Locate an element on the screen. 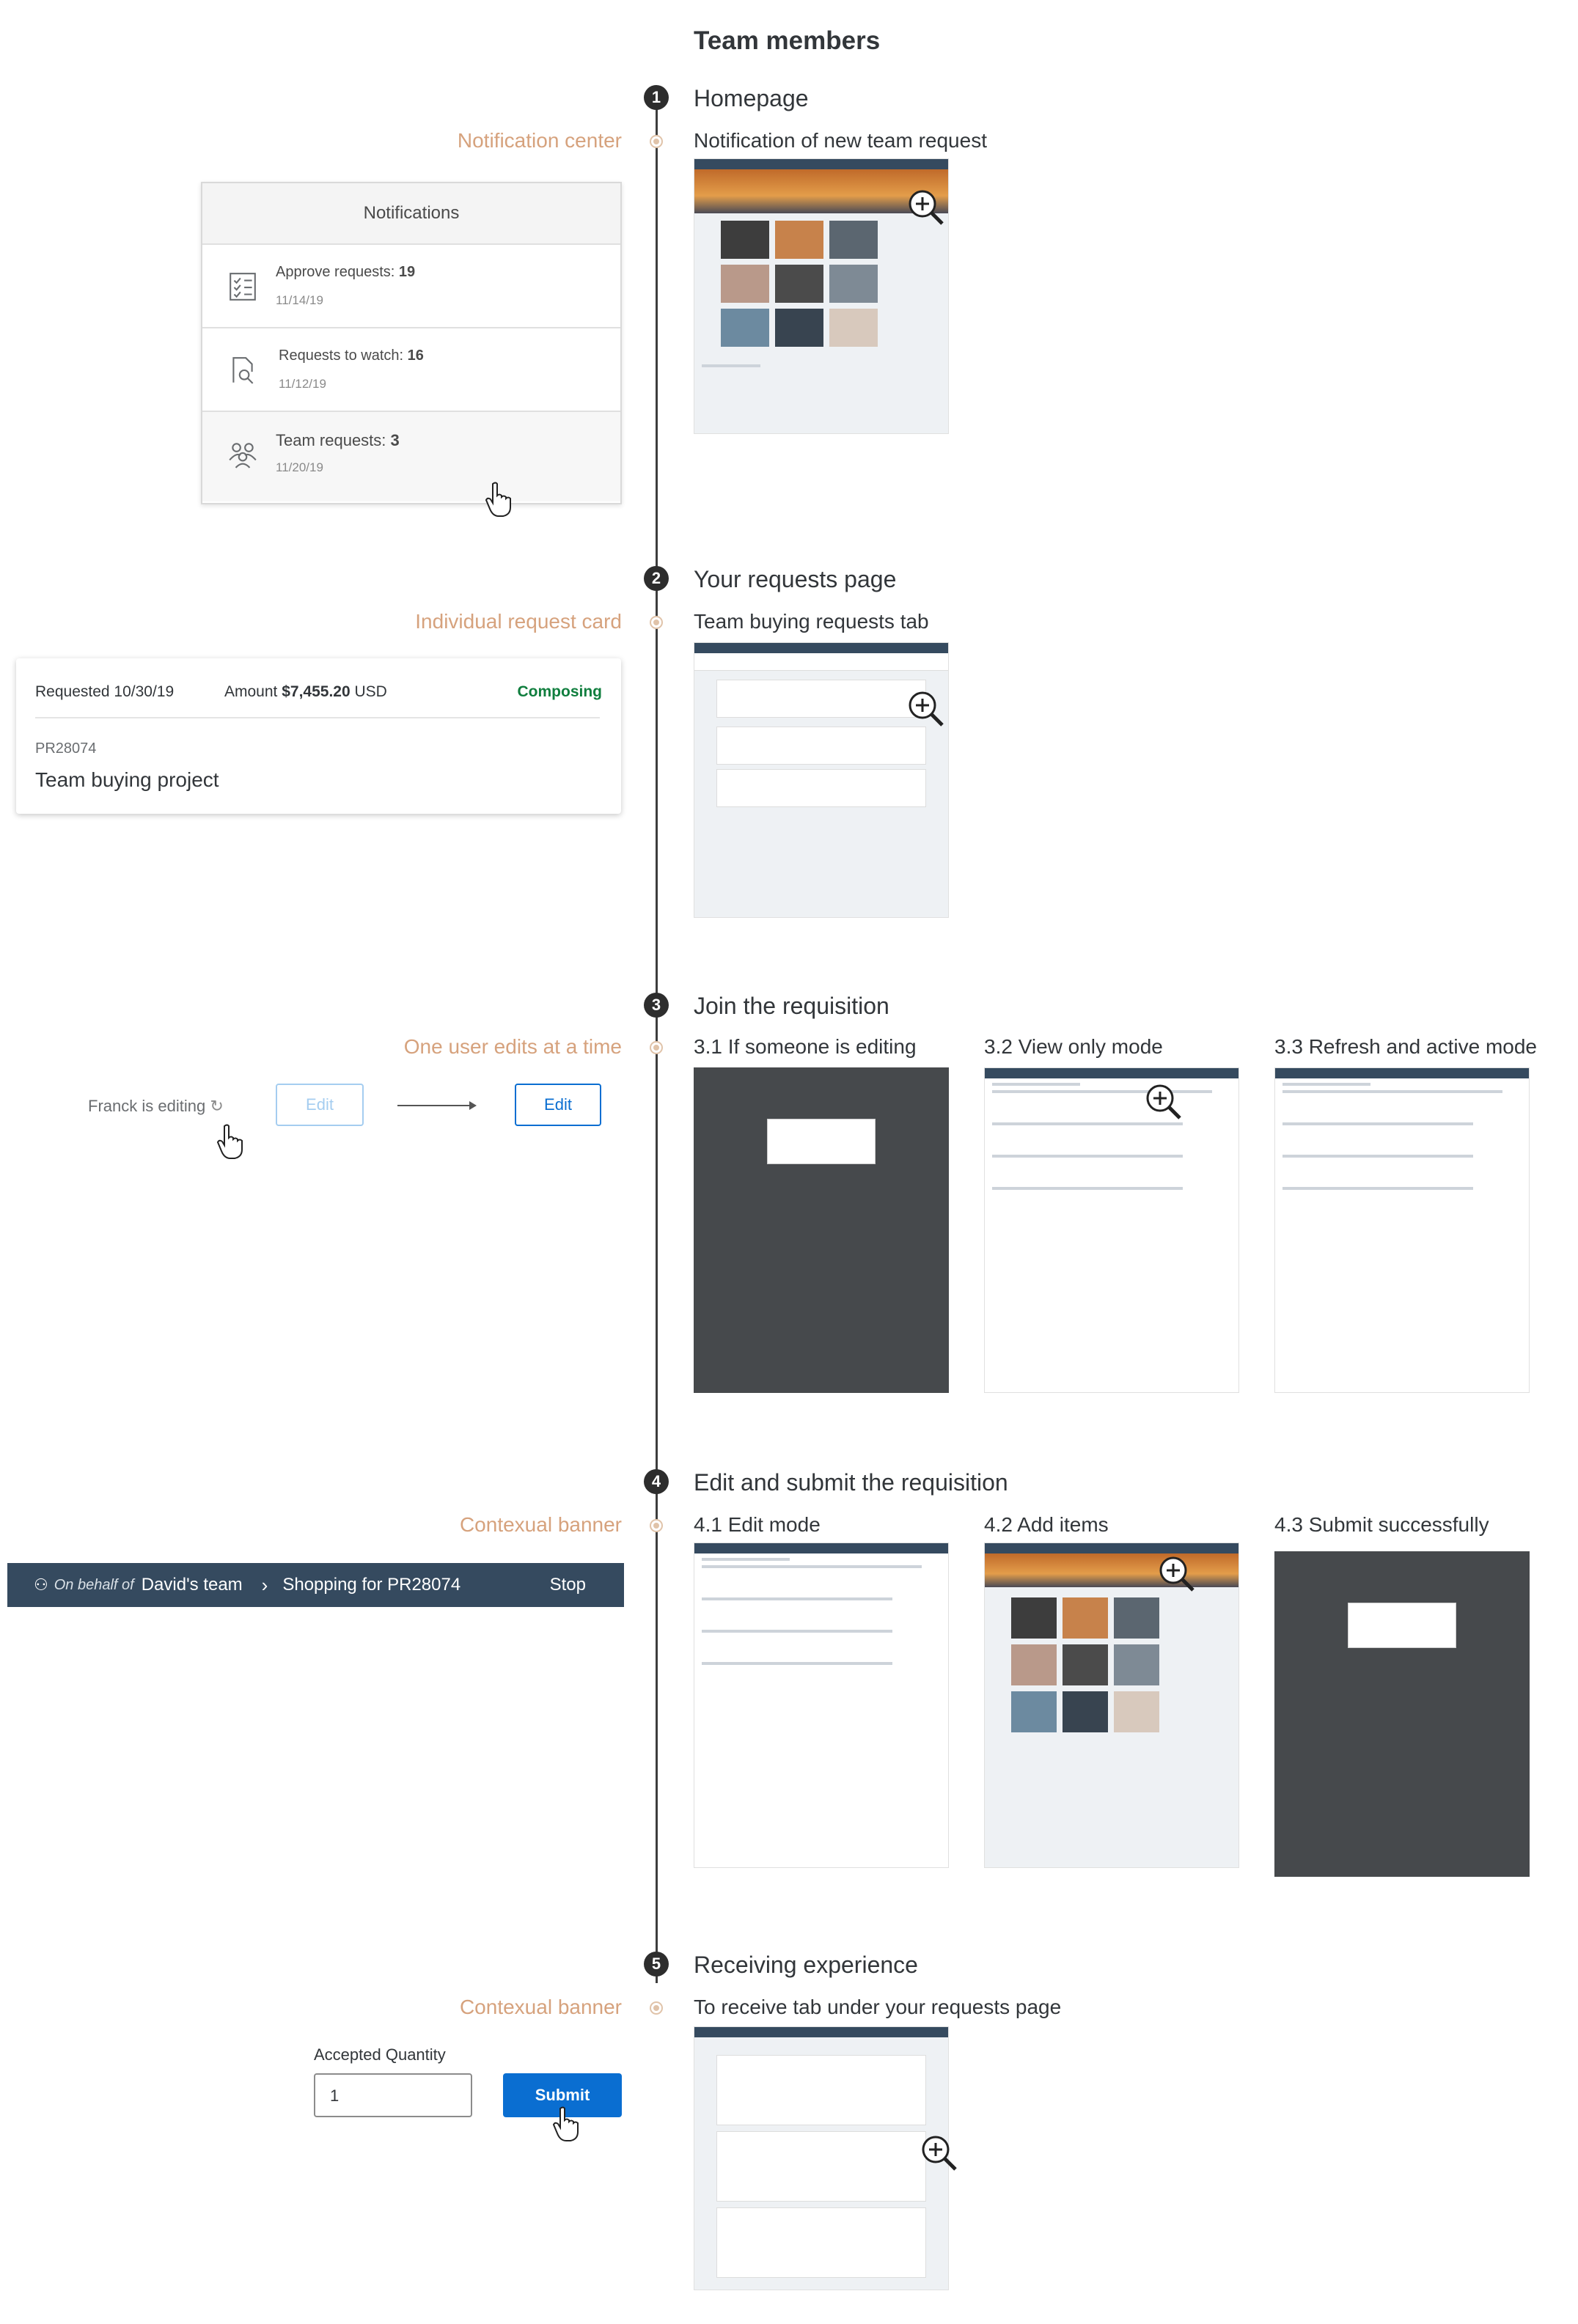  step-4-3-label: 4.3 Submit successfully is located at coordinates (1381, 1524).